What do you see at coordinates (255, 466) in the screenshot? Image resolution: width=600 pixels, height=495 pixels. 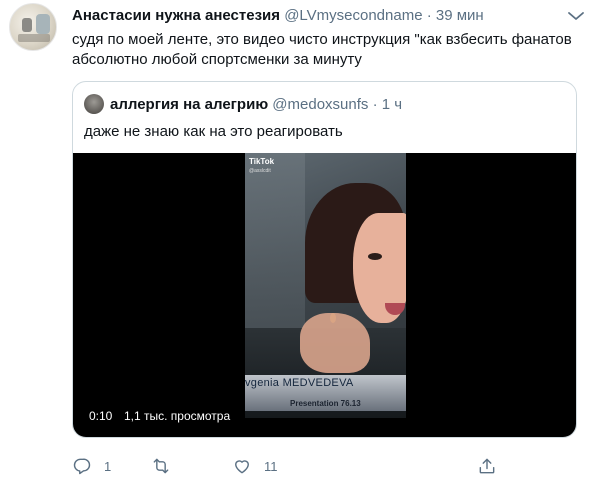 I see `like-button: 11` at bounding box center [255, 466].